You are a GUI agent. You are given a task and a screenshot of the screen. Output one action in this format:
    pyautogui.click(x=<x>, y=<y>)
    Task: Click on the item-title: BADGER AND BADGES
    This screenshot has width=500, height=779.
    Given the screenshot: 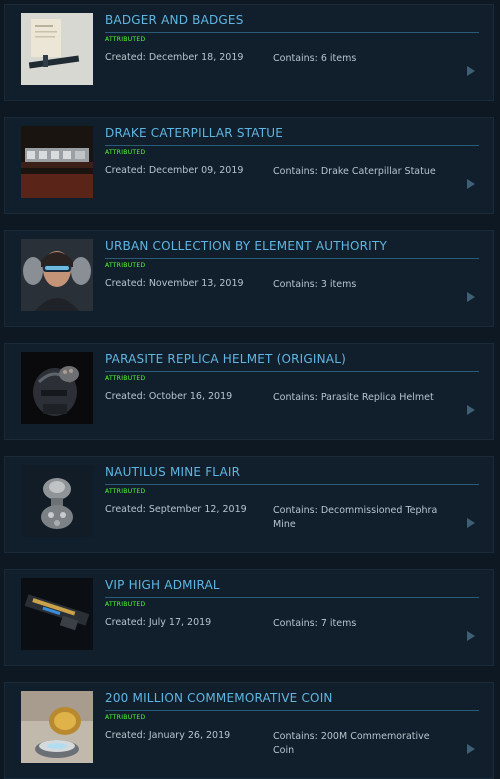 What is the action you would take?
    pyautogui.click(x=174, y=20)
    